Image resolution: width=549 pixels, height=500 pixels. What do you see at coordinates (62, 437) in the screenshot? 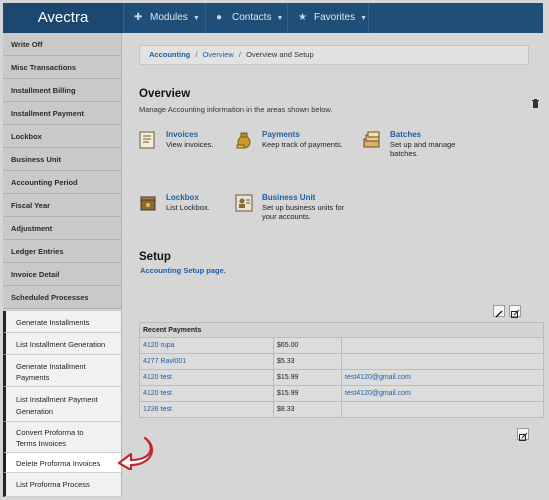
I see `sidebar-subitem-convert-proforma: Convert Proforma to Terms Invoices` at bounding box center [62, 437].